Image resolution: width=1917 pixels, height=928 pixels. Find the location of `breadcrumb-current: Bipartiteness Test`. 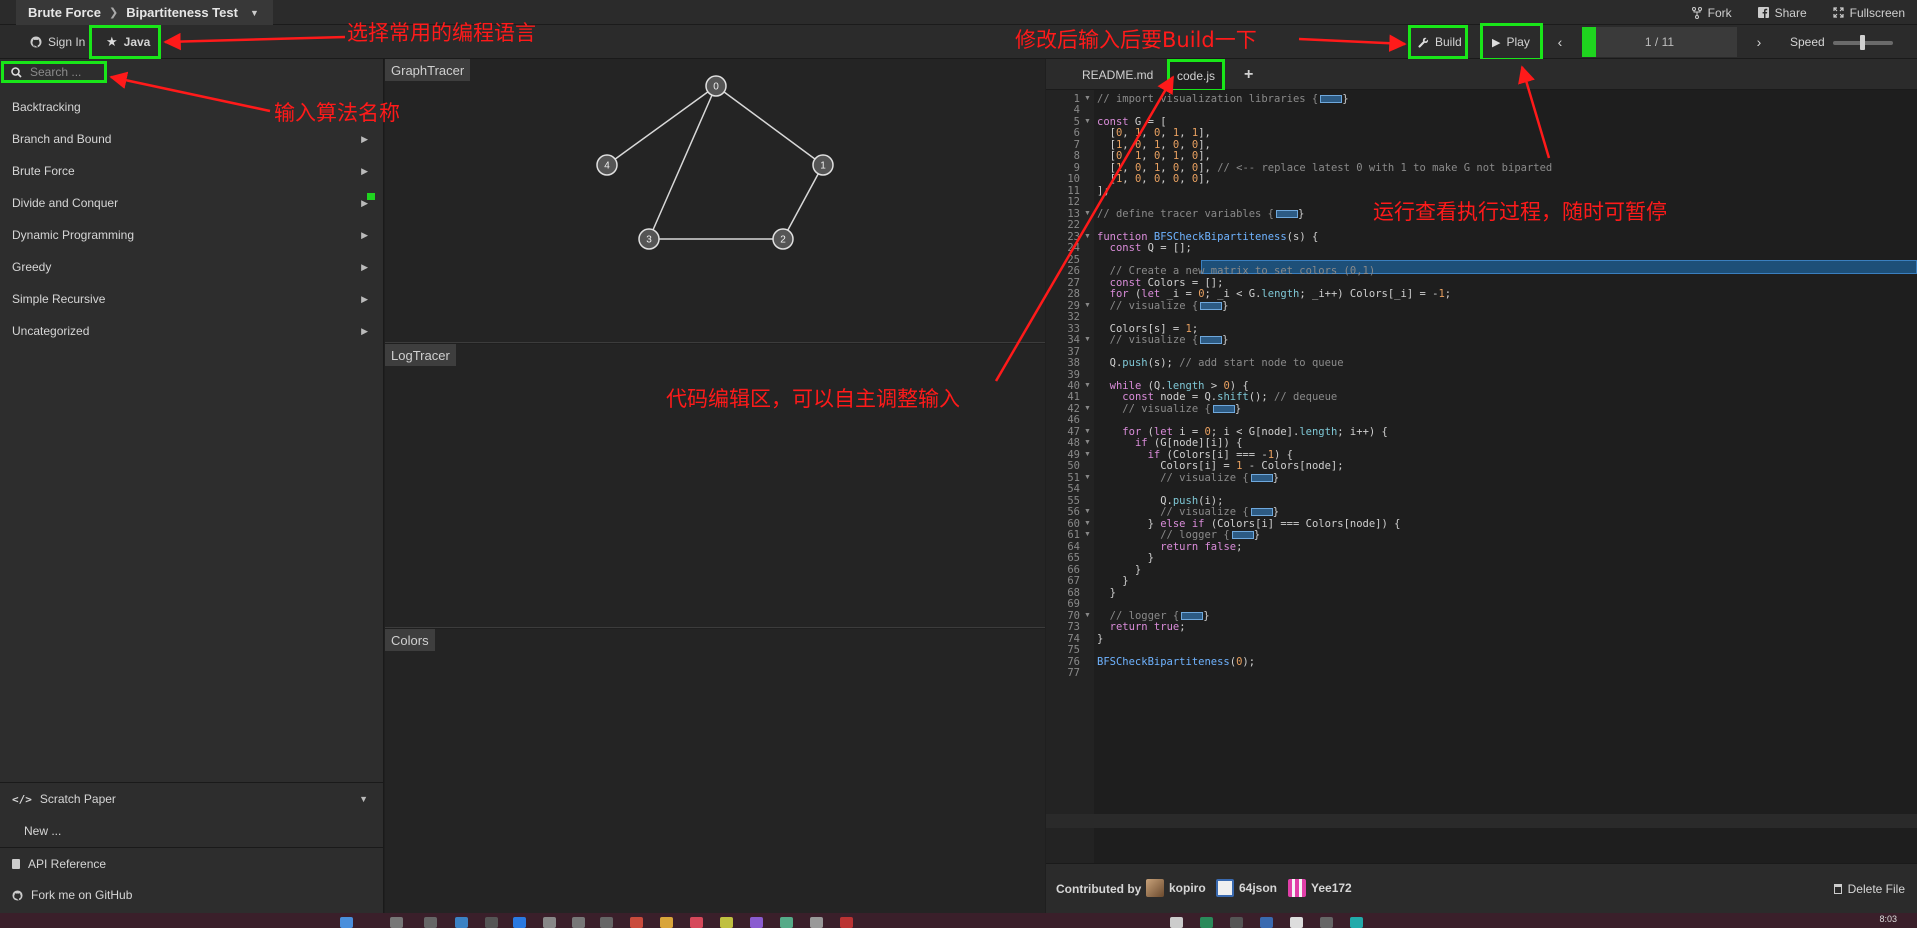

breadcrumb-current: Bipartiteness Test is located at coordinates (182, 12).